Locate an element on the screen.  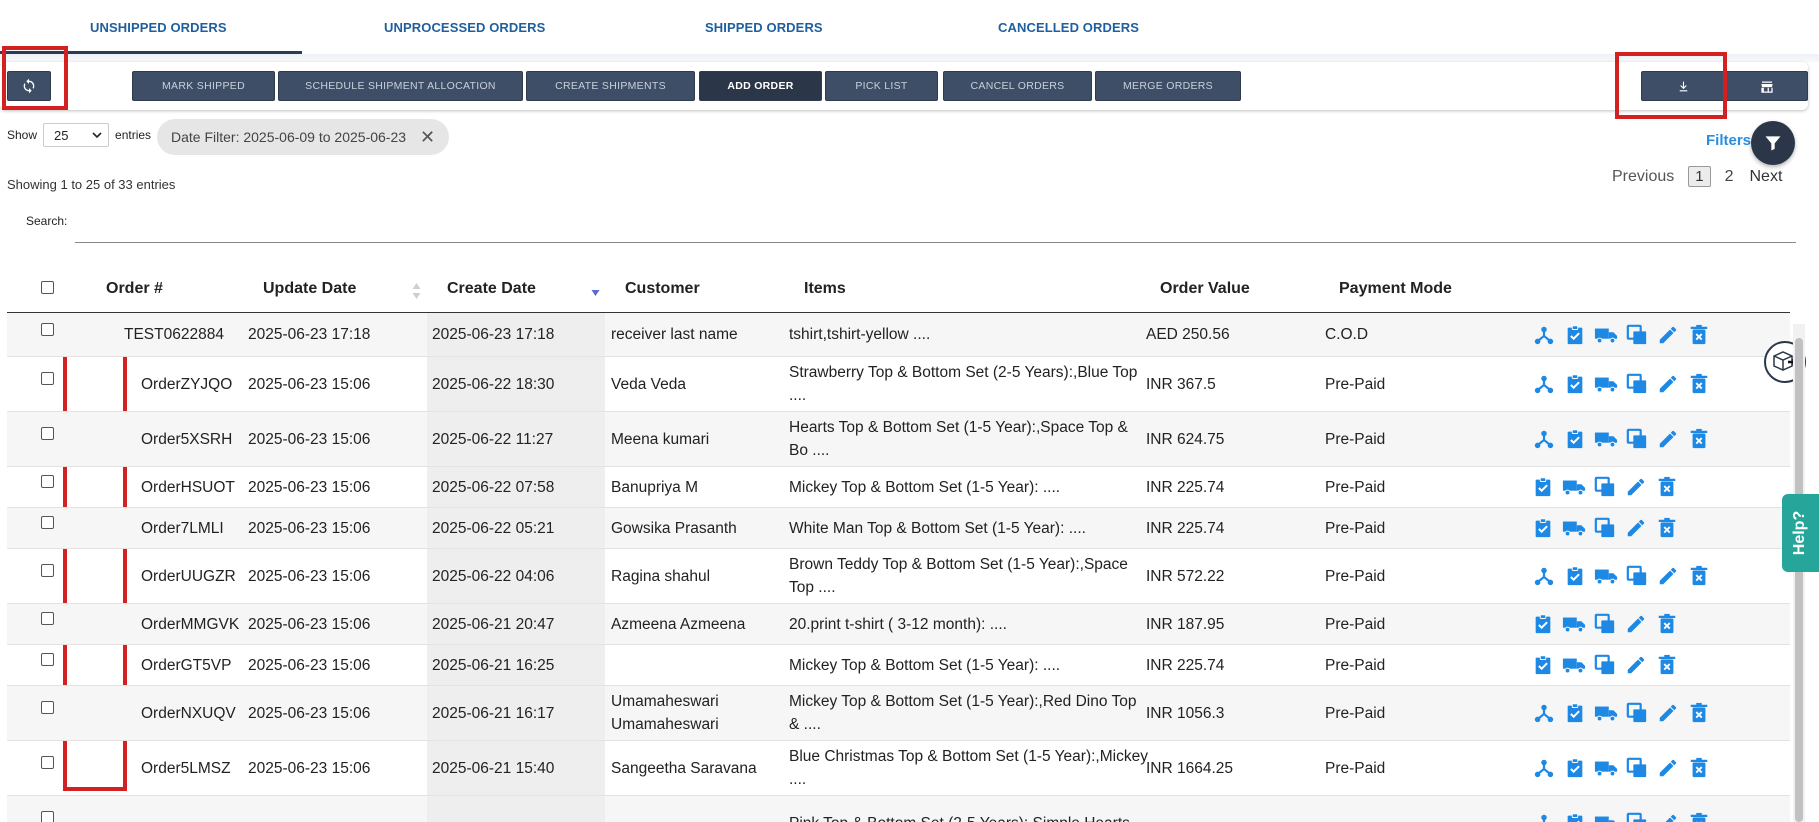
pick-list-button: PICK LIST is located at coordinates (881, 86).